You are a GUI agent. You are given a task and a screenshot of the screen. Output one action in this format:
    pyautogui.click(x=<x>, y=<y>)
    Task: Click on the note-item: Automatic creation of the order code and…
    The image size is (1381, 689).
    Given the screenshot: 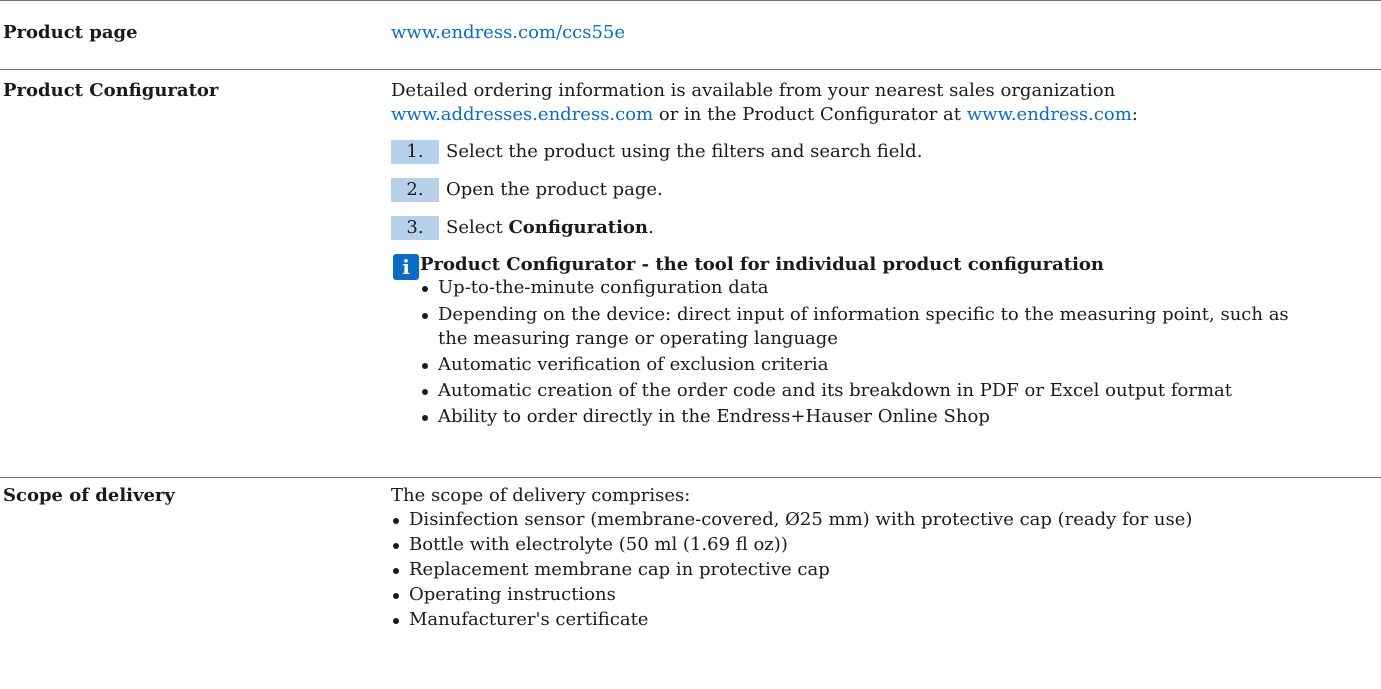 What is the action you would take?
    pyautogui.click(x=897, y=391)
    